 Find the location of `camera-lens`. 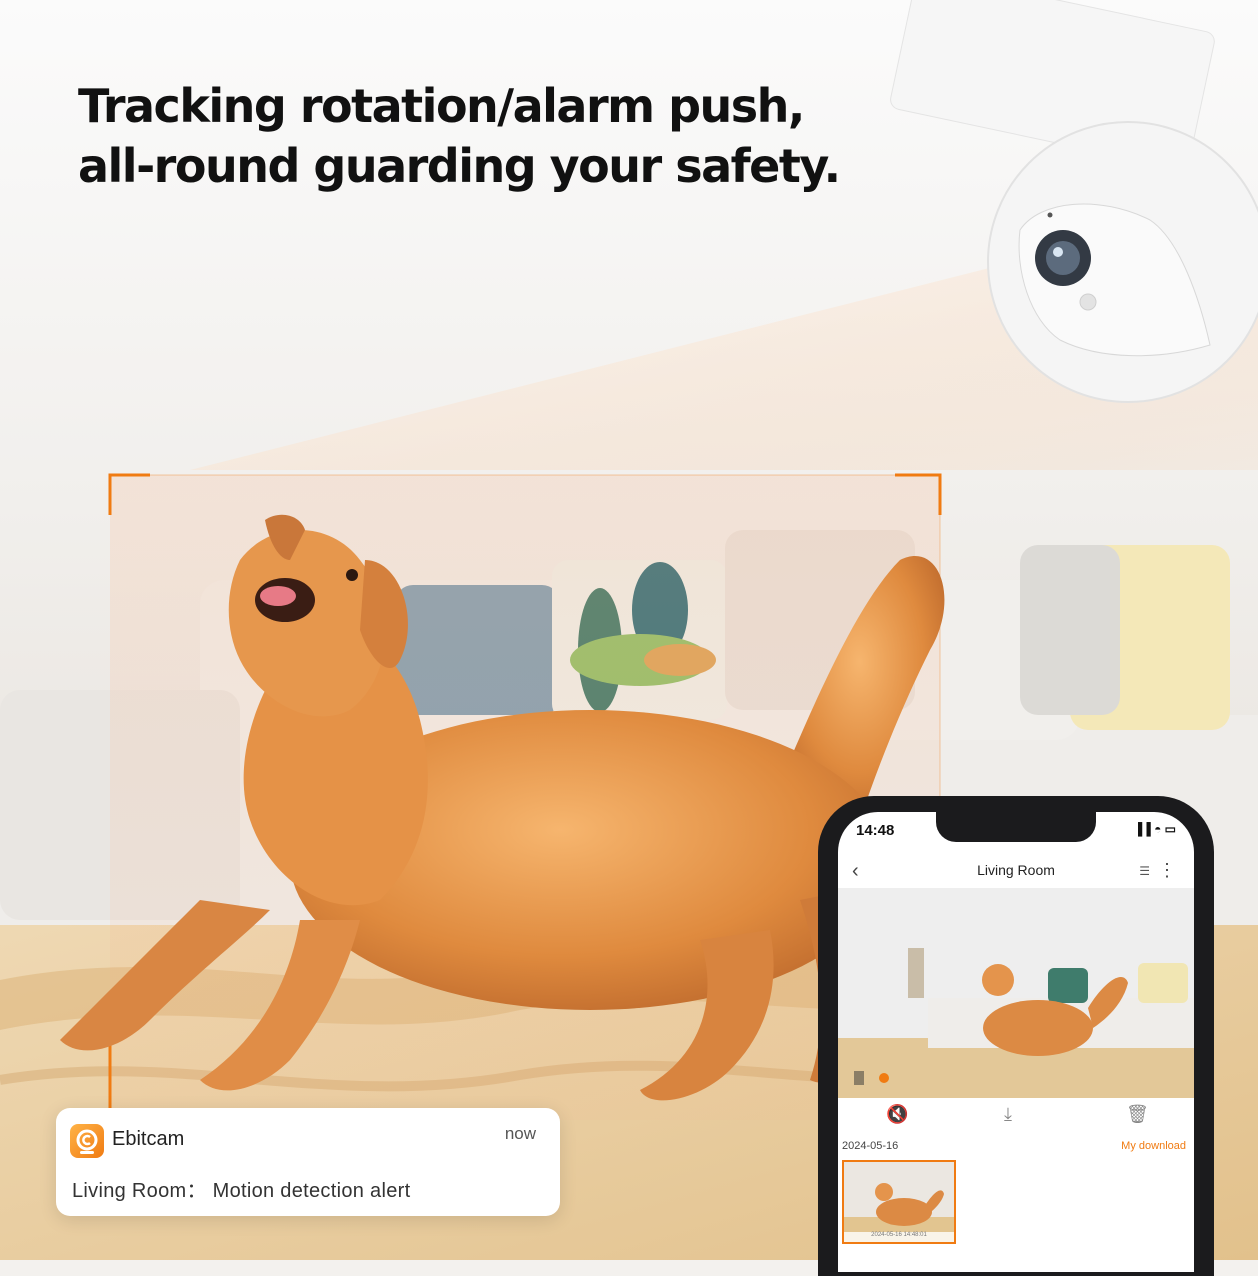

camera-lens is located at coordinates (1063, 258).